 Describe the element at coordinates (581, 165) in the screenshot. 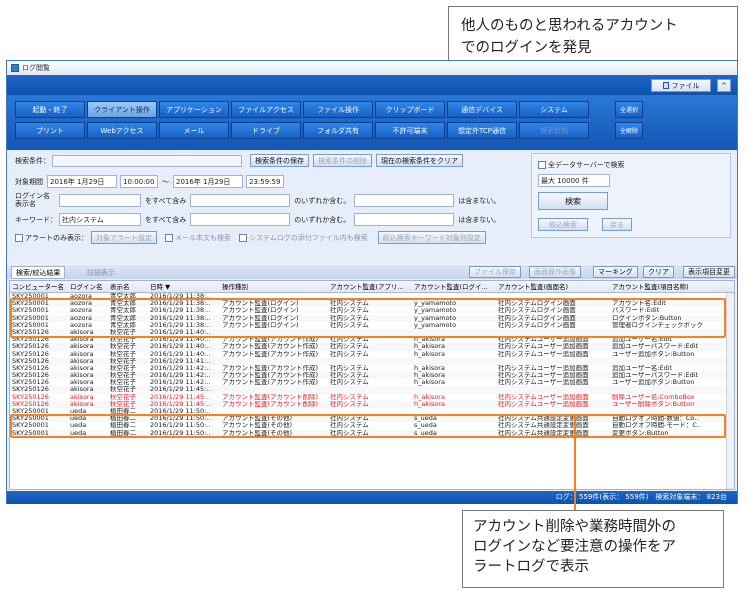

I see `all-servers-row: 全データサーバーで検索` at that location.